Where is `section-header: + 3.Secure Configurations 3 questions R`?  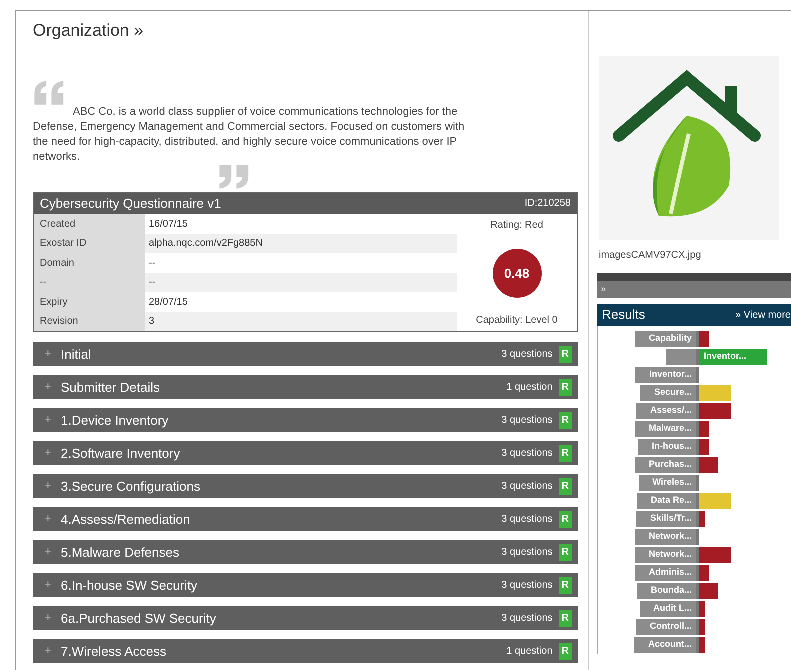 section-header: + 3.Secure Configurations 3 questions R is located at coordinates (305, 486).